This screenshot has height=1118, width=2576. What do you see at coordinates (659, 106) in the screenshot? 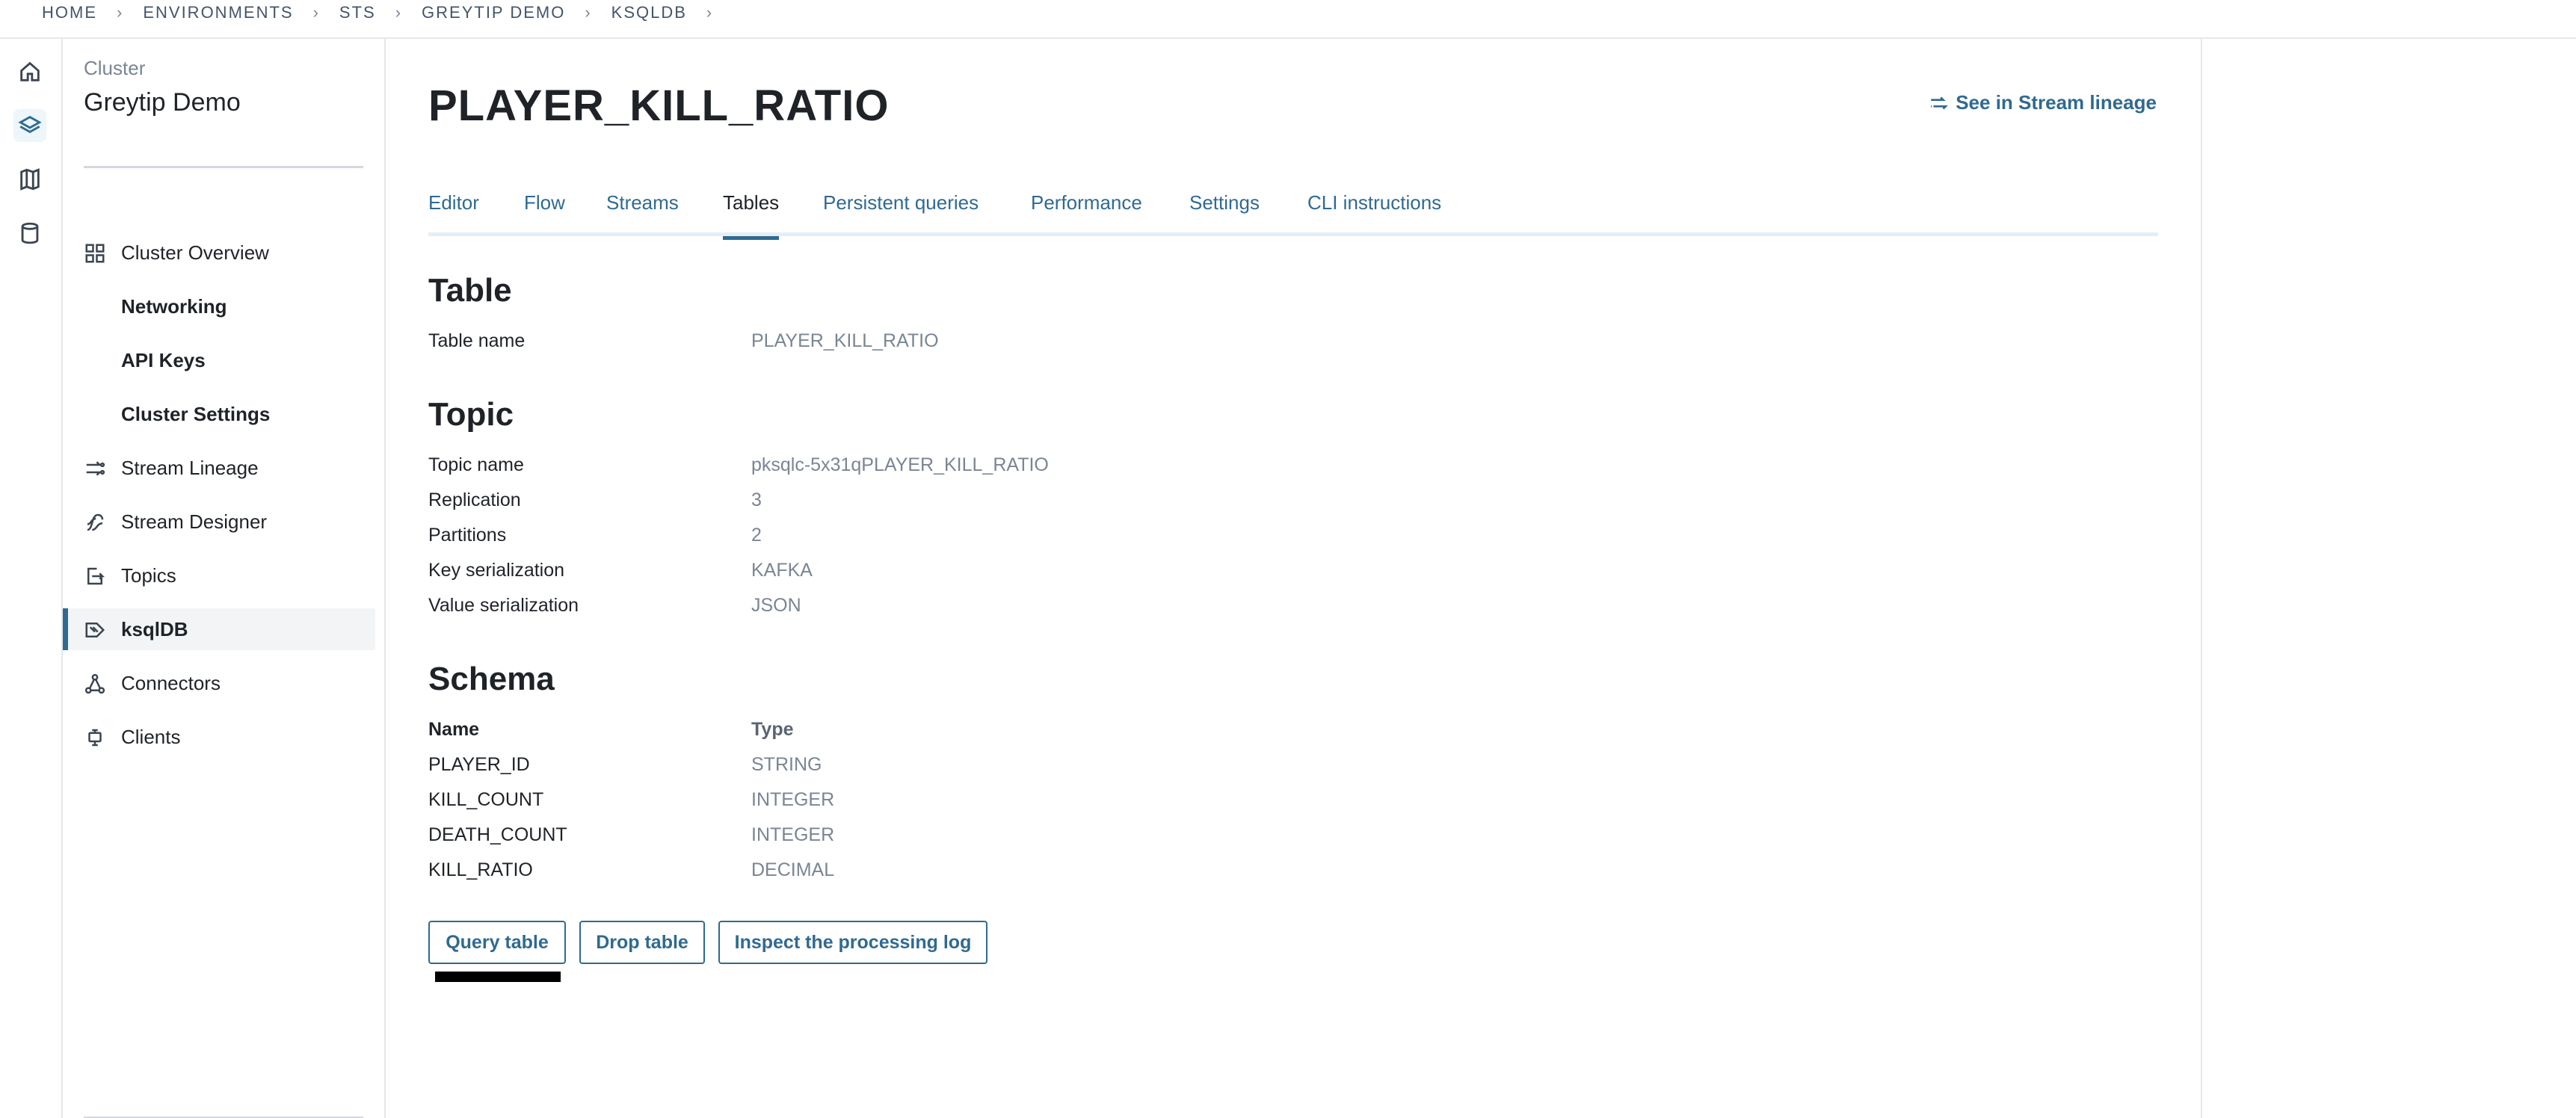
I see `page-title: PLAYER_KILL_RATIO` at bounding box center [659, 106].